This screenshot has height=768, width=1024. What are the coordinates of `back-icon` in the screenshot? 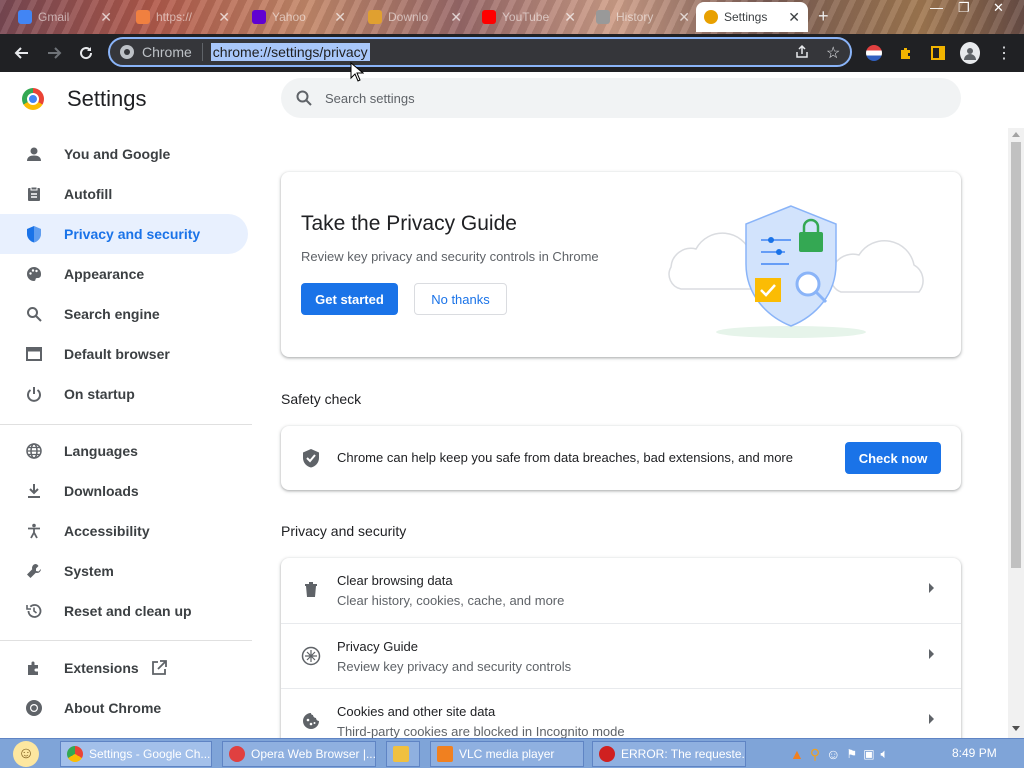 It's located at (22, 53).